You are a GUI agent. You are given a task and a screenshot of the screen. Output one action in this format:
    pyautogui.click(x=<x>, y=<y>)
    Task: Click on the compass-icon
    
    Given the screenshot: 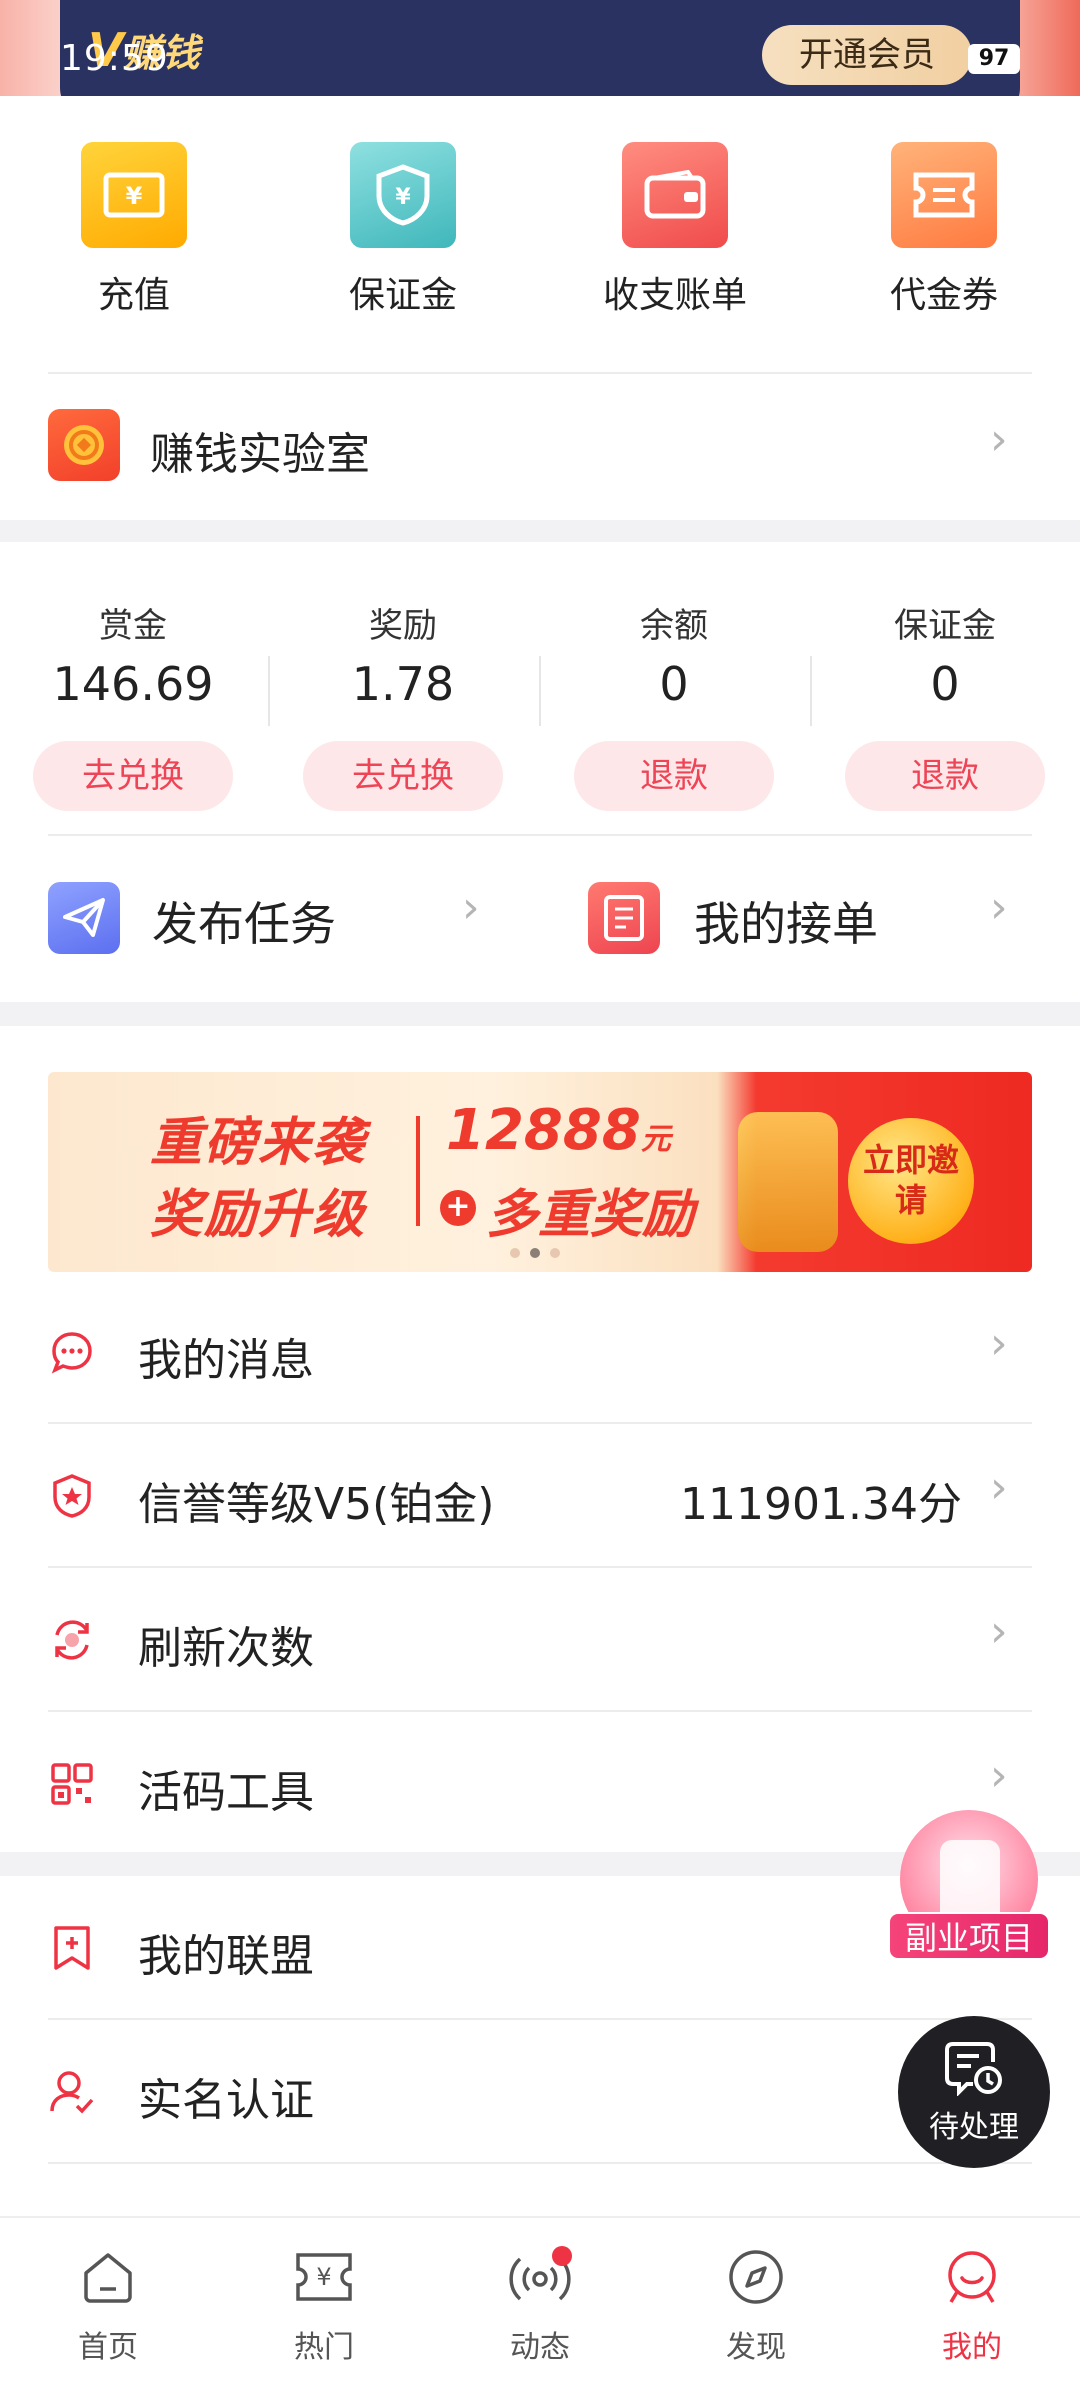 What is the action you would take?
    pyautogui.click(x=756, y=2277)
    